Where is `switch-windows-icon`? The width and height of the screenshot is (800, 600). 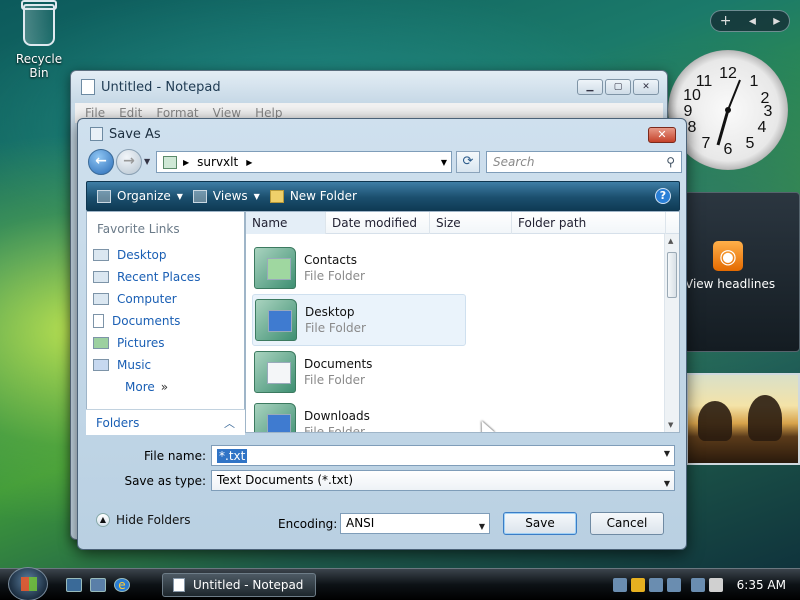
switch-windows-icon is located at coordinates (98, 585).